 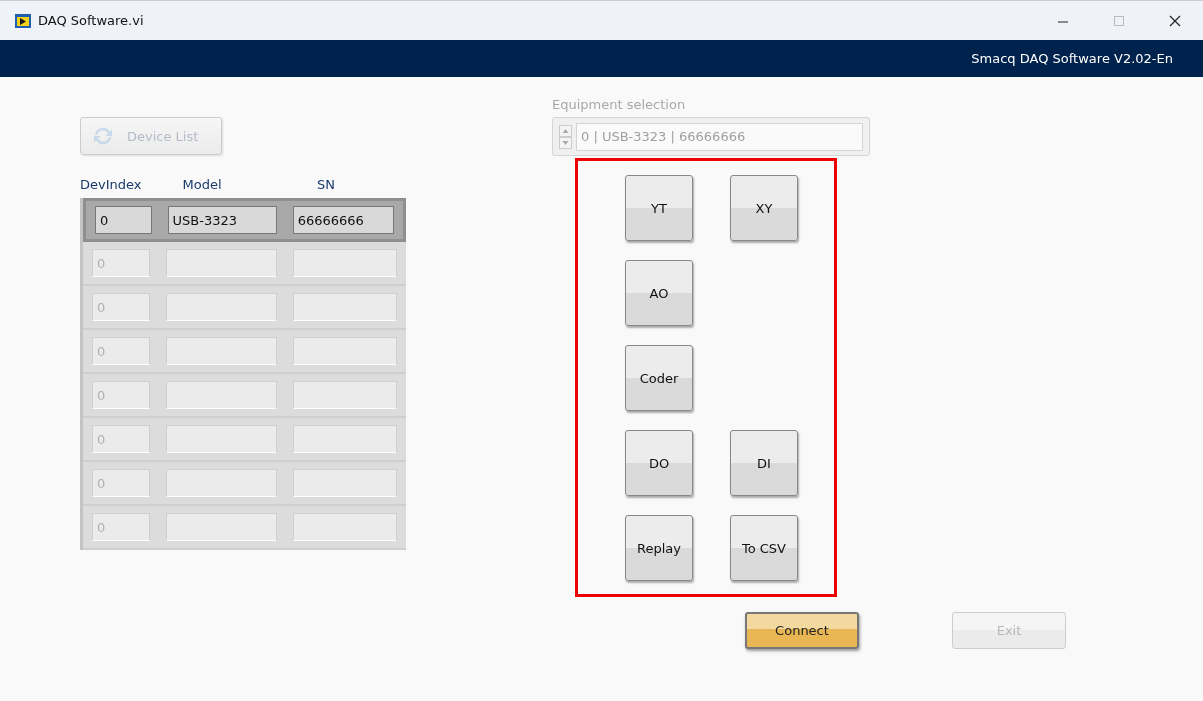 I want to click on app-icon, so click(x=23, y=20).